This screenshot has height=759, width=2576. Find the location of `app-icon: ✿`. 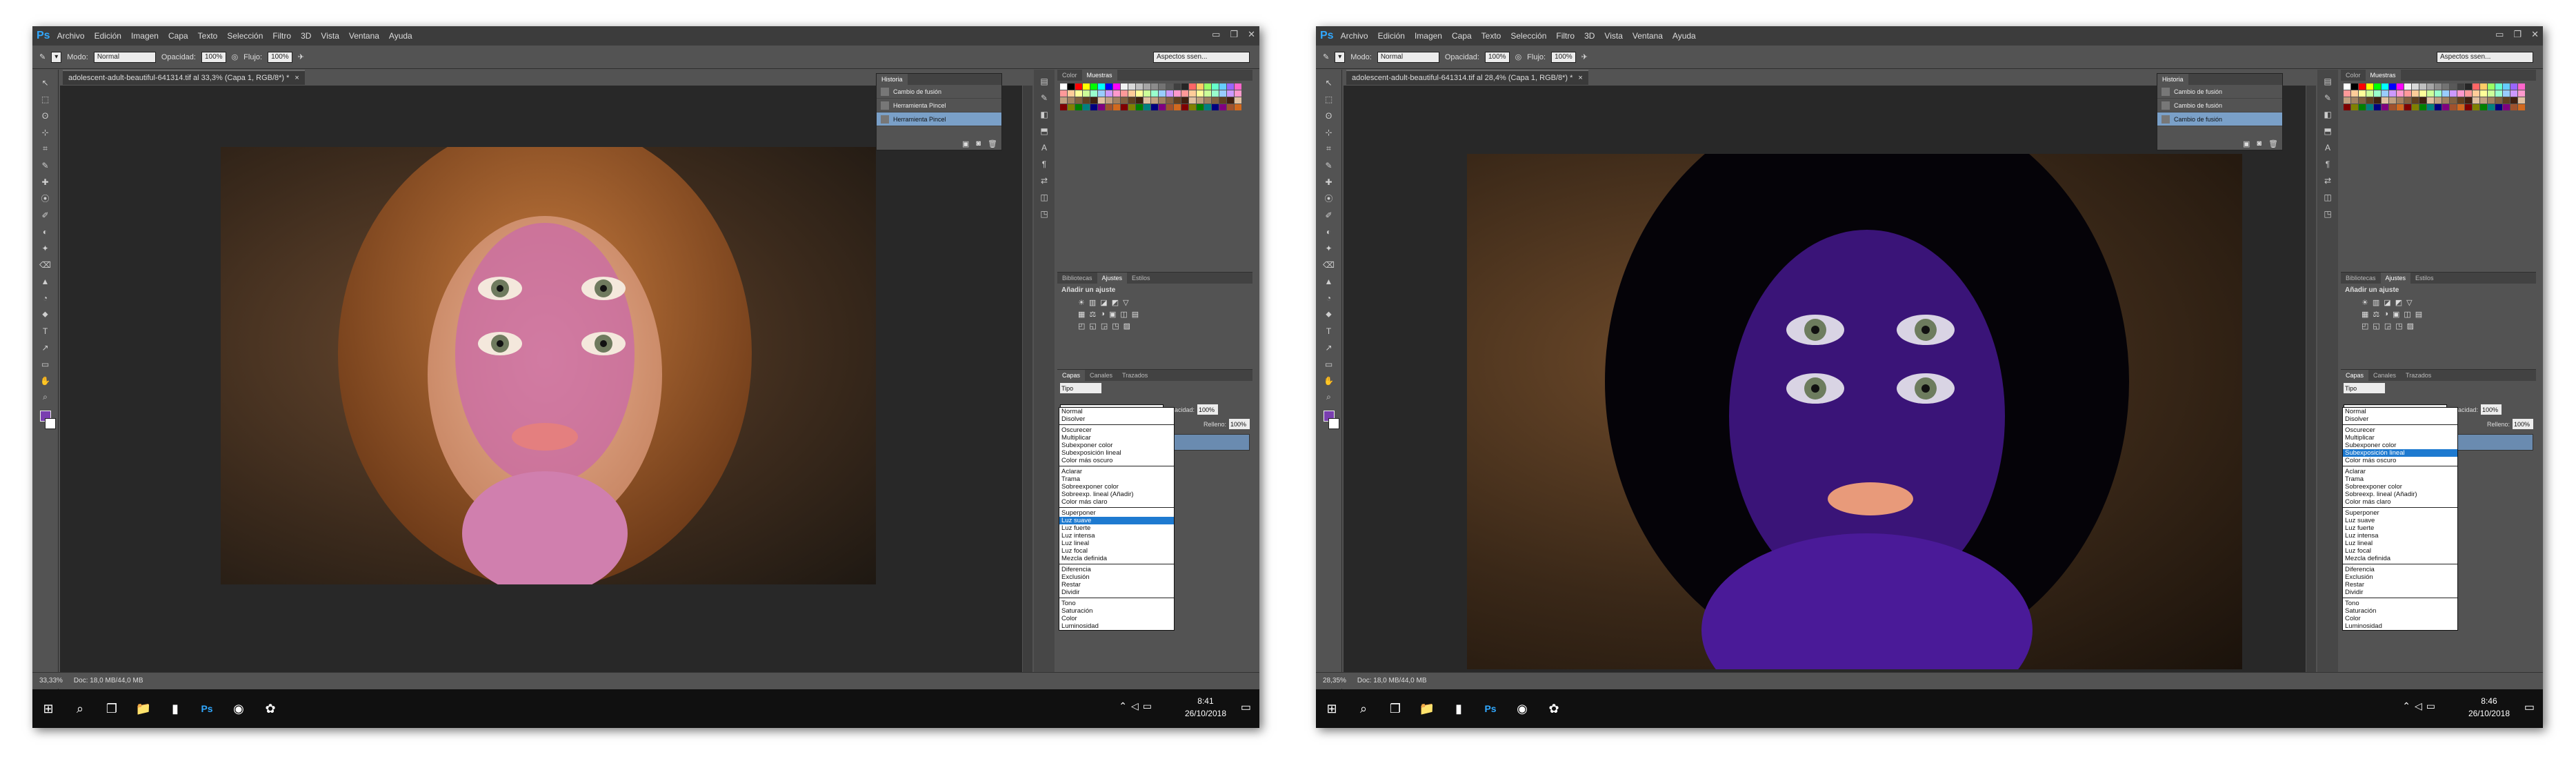

app-icon: ✿ is located at coordinates (1554, 708).